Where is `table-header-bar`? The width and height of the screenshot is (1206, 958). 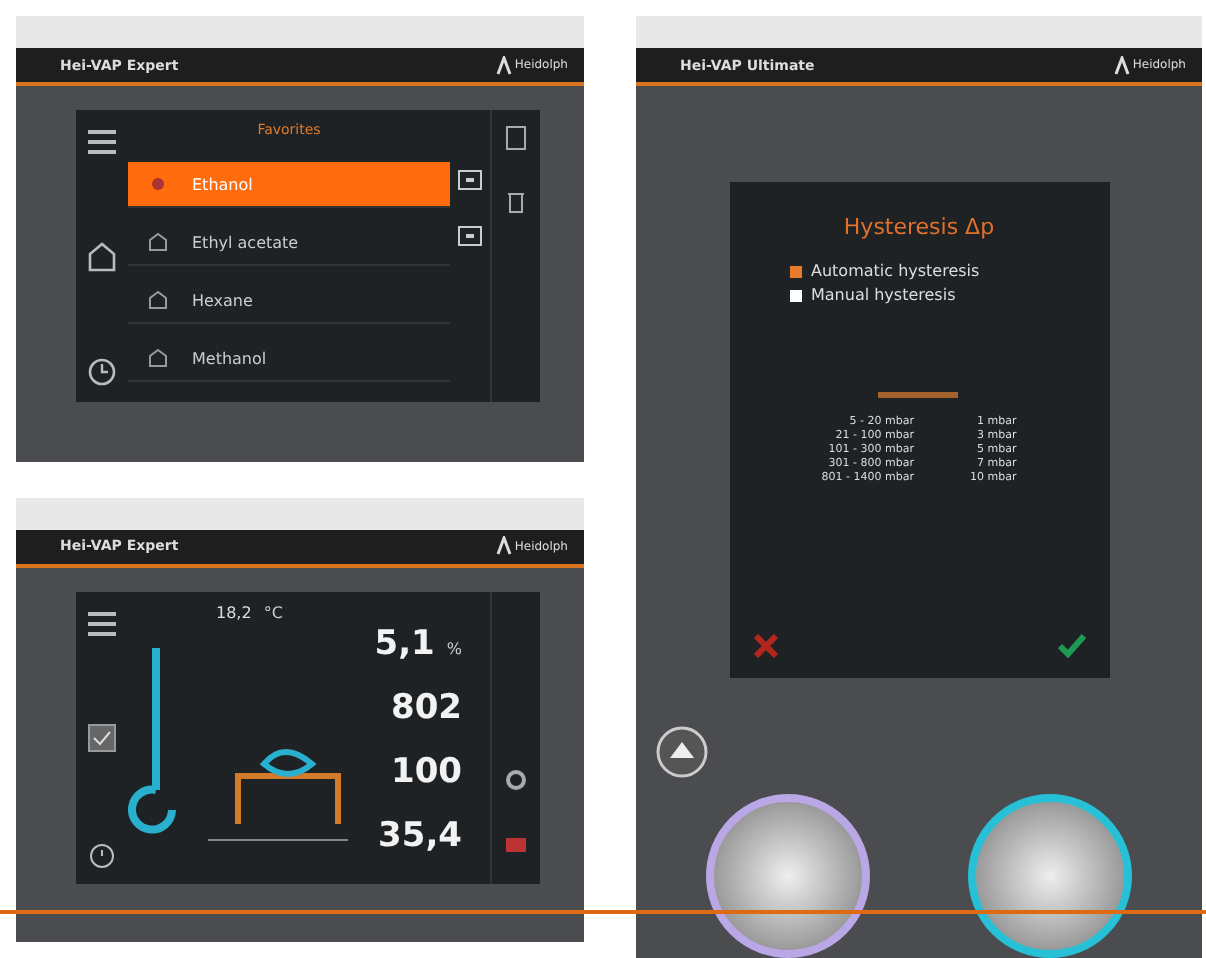 table-header-bar is located at coordinates (918, 395).